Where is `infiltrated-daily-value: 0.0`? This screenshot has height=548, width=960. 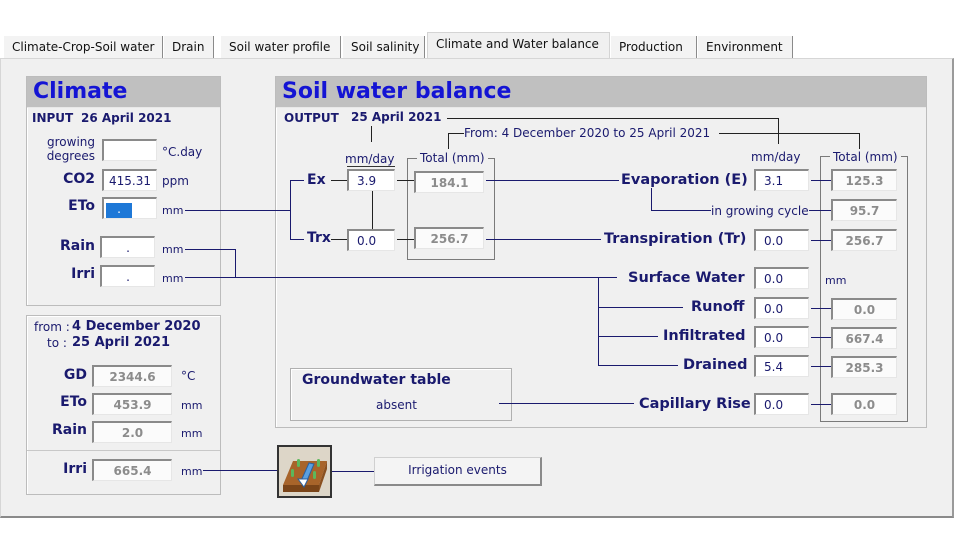
infiltrated-daily-value: 0.0 is located at coordinates (781, 337).